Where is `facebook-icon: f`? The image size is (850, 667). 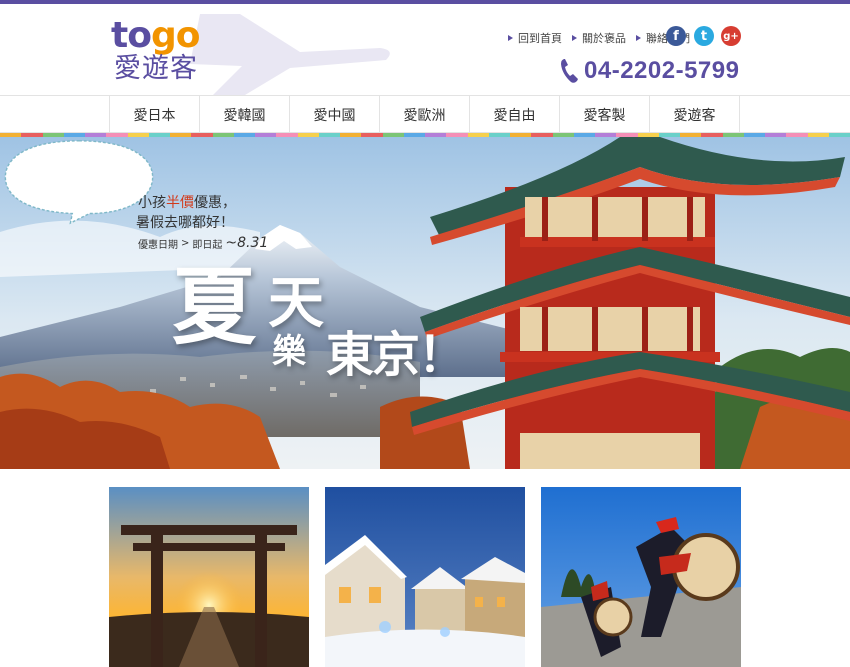
facebook-icon: f is located at coordinates (676, 36).